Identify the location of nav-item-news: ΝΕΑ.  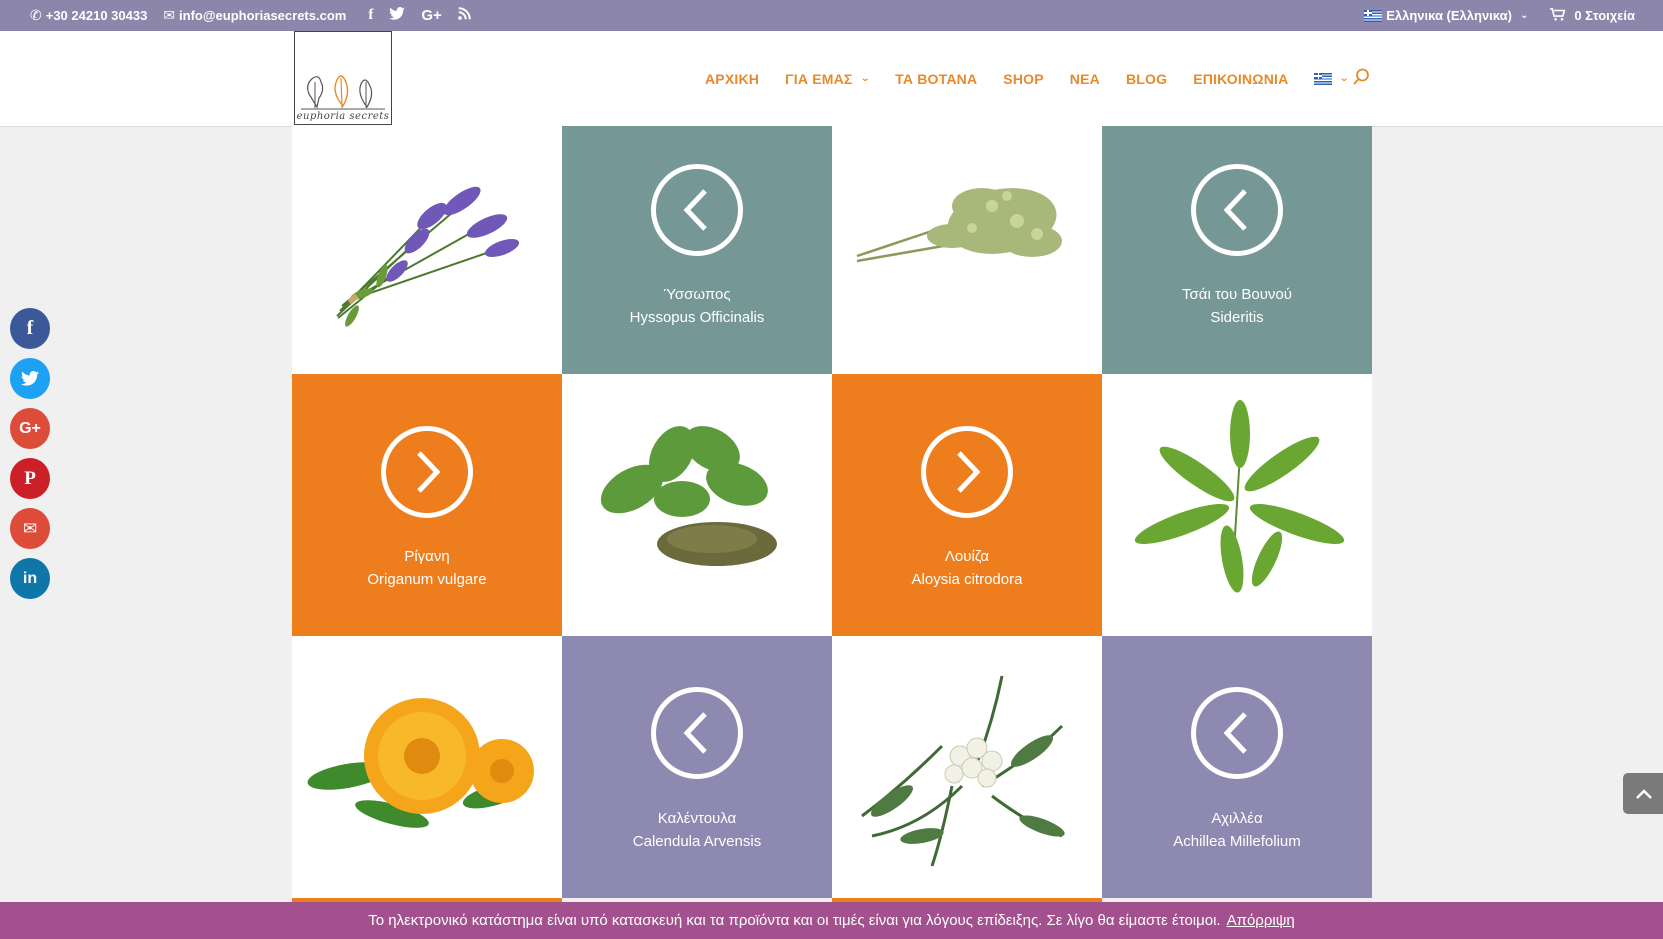
(1085, 79).